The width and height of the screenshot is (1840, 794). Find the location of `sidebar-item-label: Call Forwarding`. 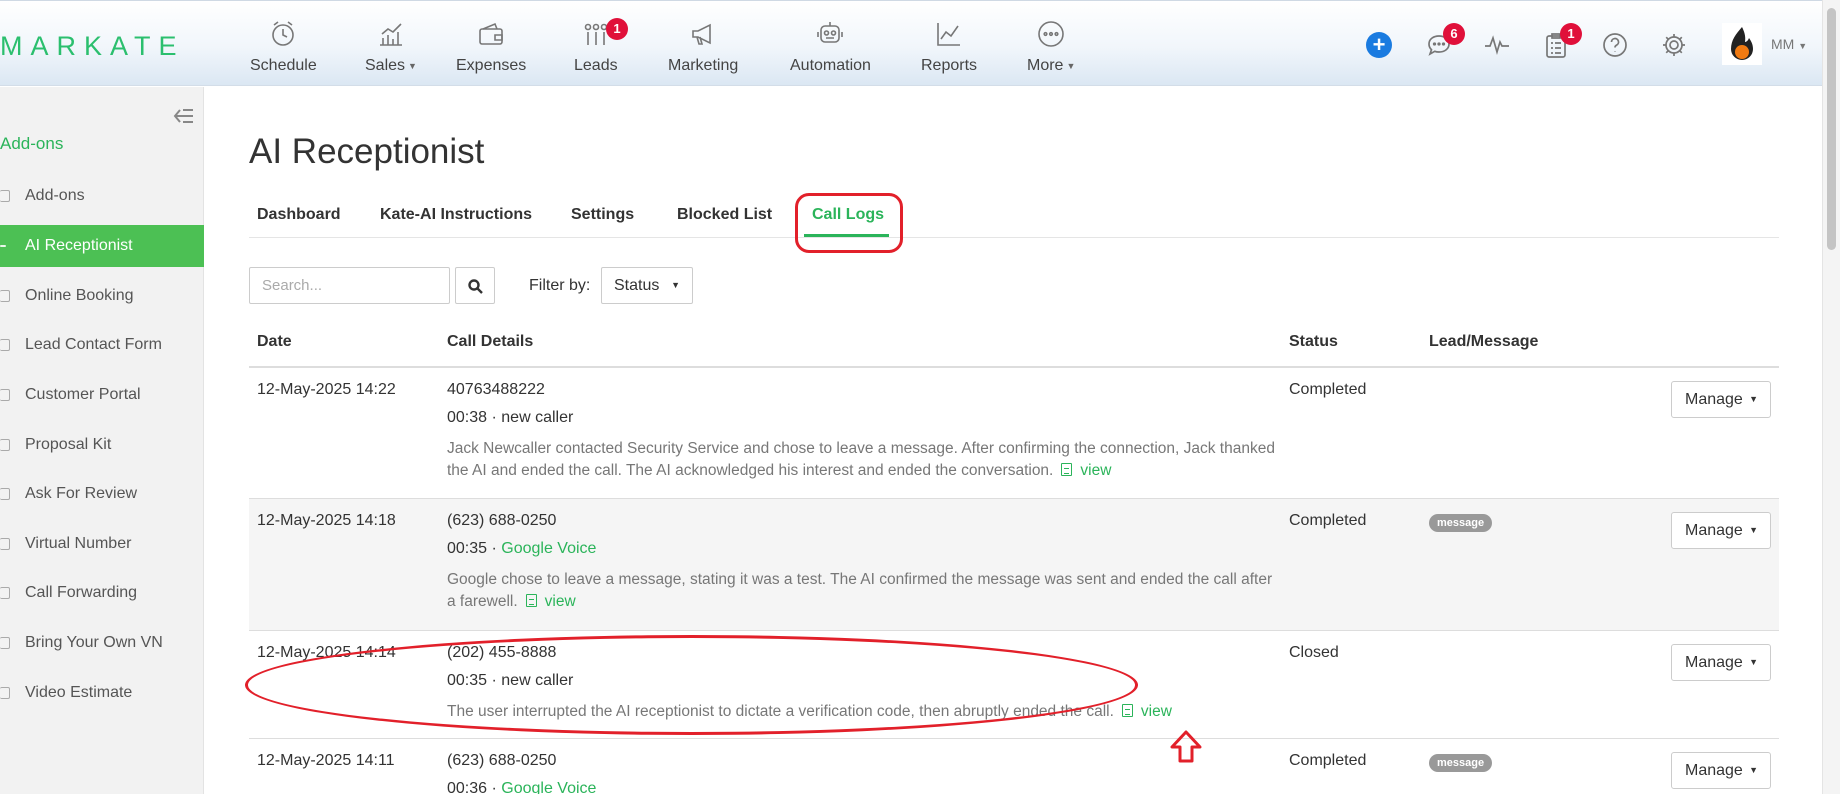

sidebar-item-label: Call Forwarding is located at coordinates (81, 592).